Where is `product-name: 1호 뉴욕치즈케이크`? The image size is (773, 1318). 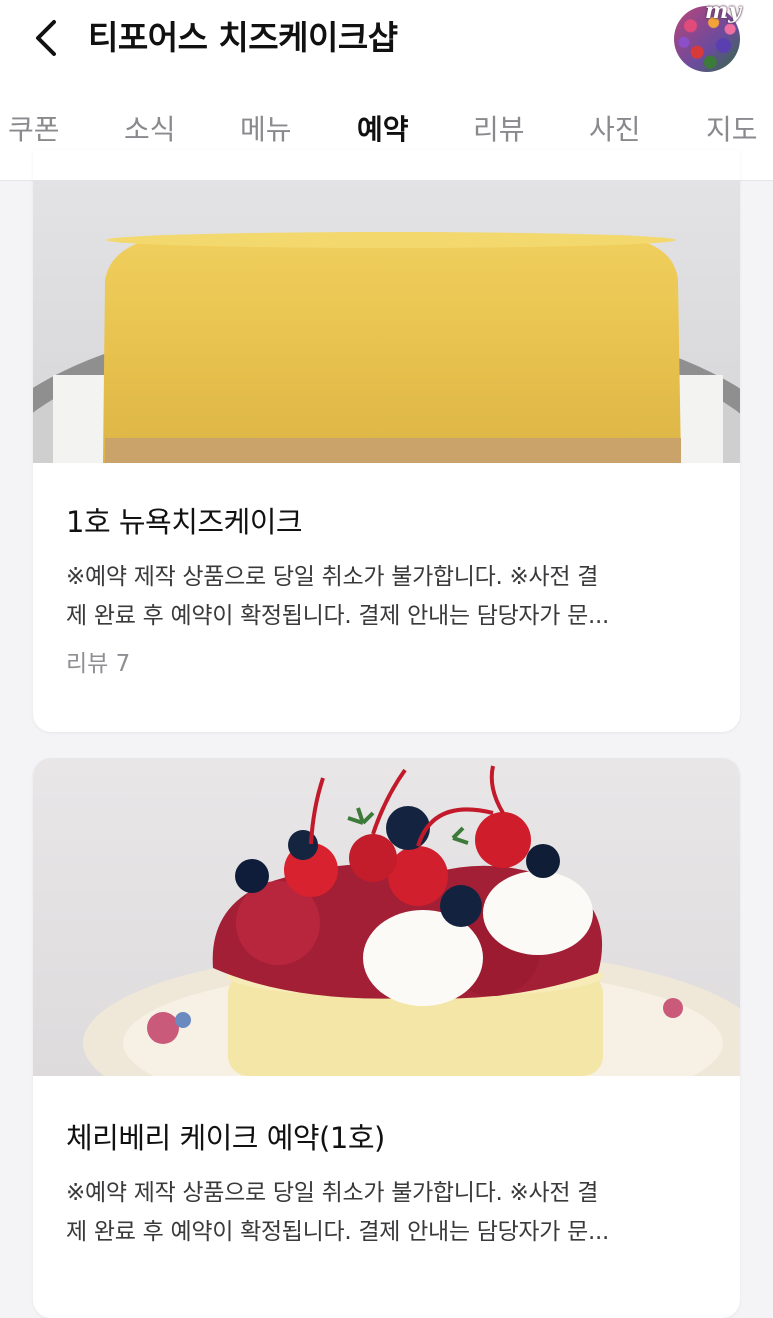 product-name: 1호 뉴욕치즈케이크 is located at coordinates (184, 522).